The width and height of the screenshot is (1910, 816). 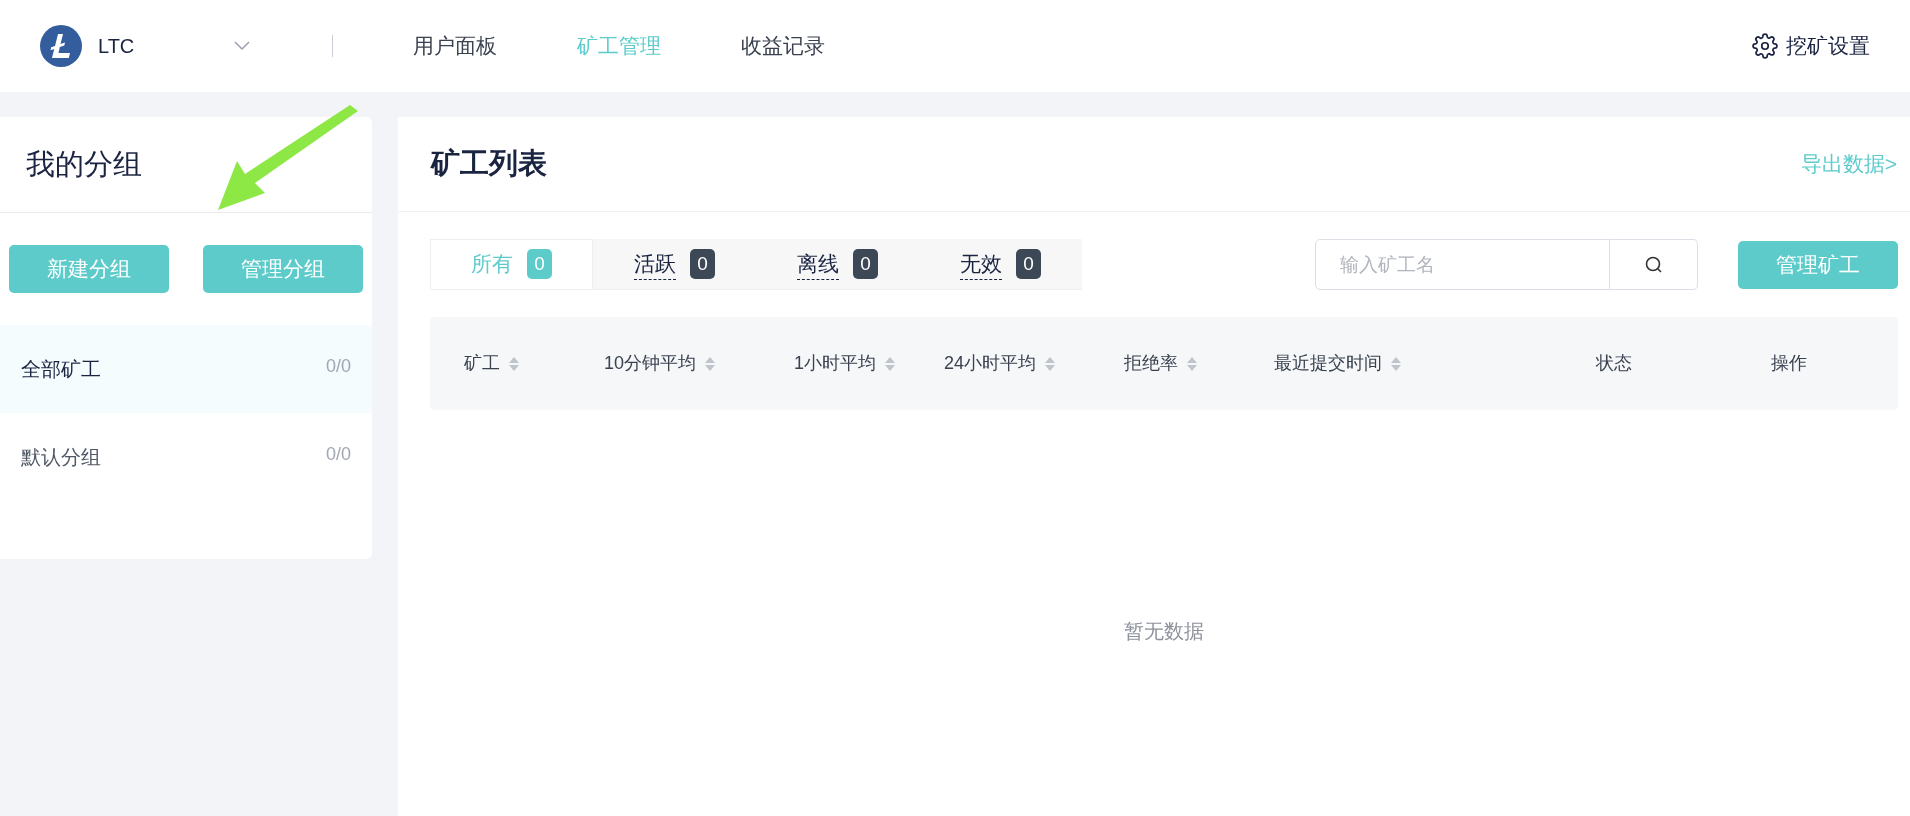 I want to click on chevron-down-icon, so click(x=242, y=46).